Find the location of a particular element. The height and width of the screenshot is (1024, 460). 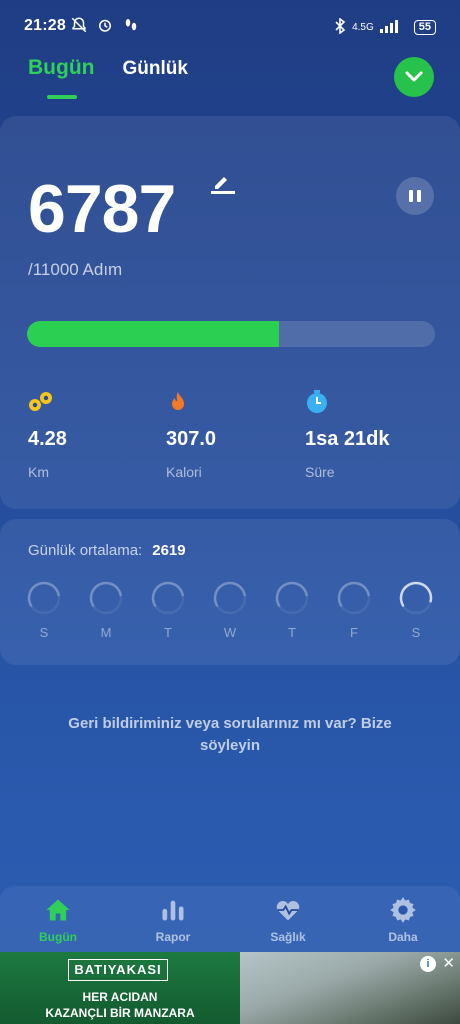

notifications-muted-icon is located at coordinates (79, 27).